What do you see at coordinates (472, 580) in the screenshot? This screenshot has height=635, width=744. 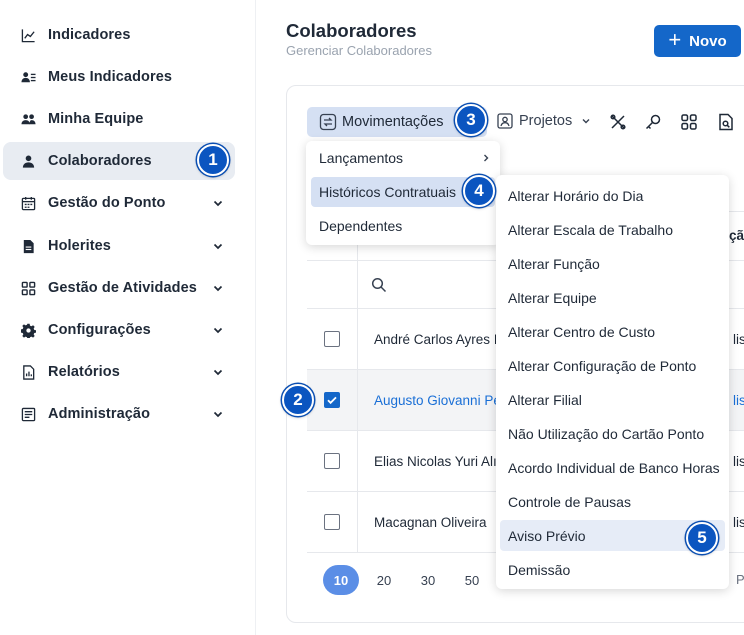 I see `page-size-50: 50` at bounding box center [472, 580].